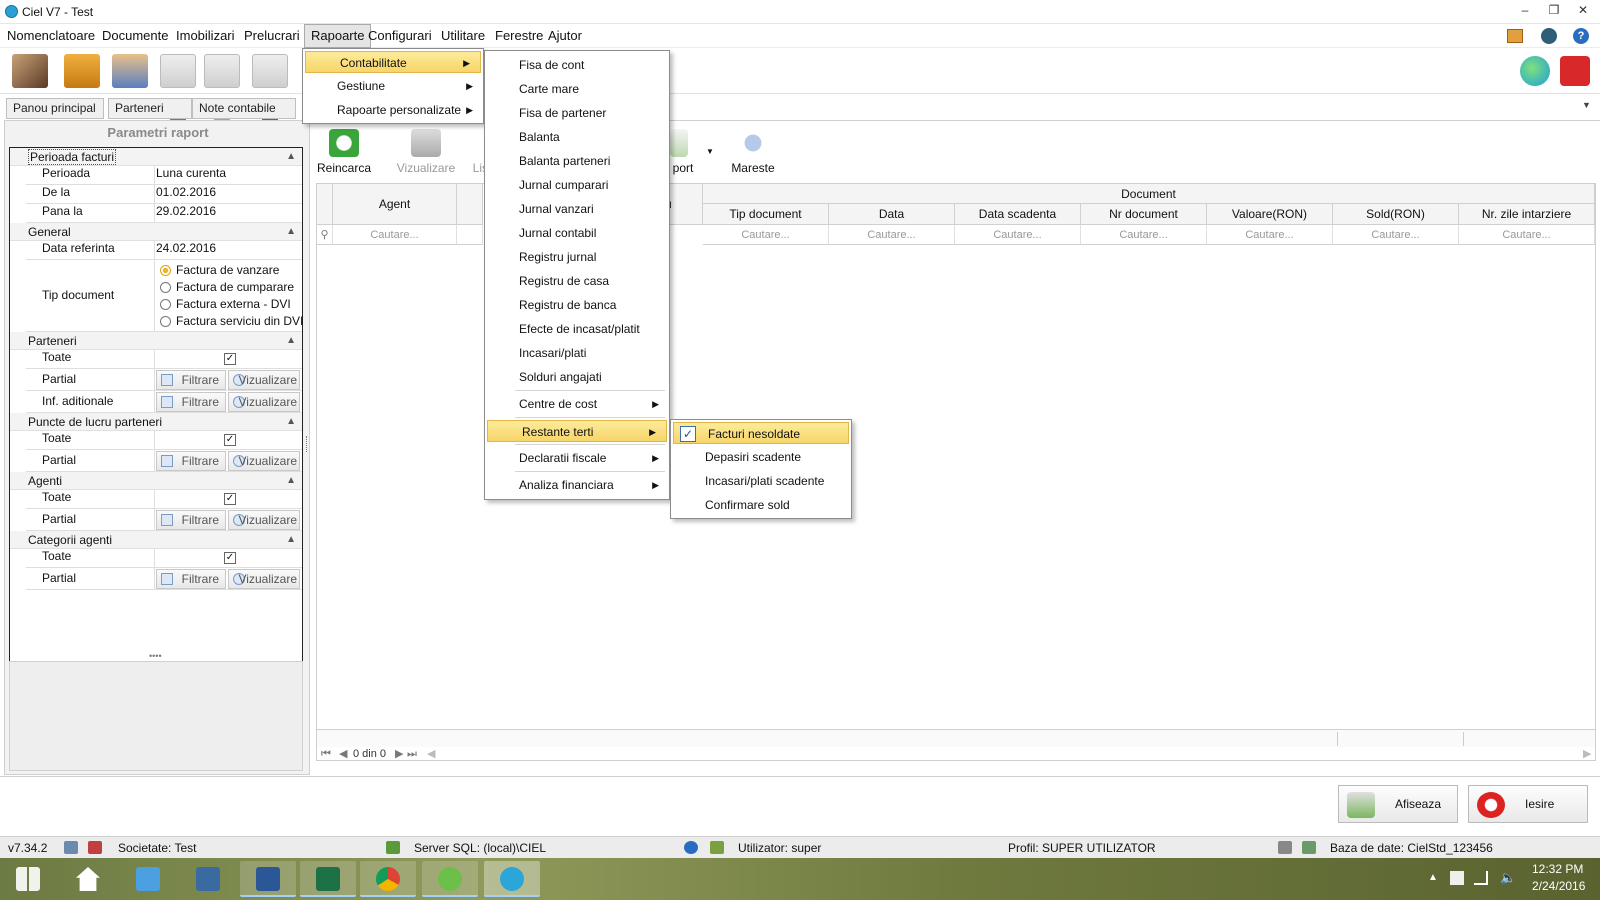 The image size is (1600, 900). I want to click on menu-depasiri-scadente: Depasiri scadente, so click(736, 457).